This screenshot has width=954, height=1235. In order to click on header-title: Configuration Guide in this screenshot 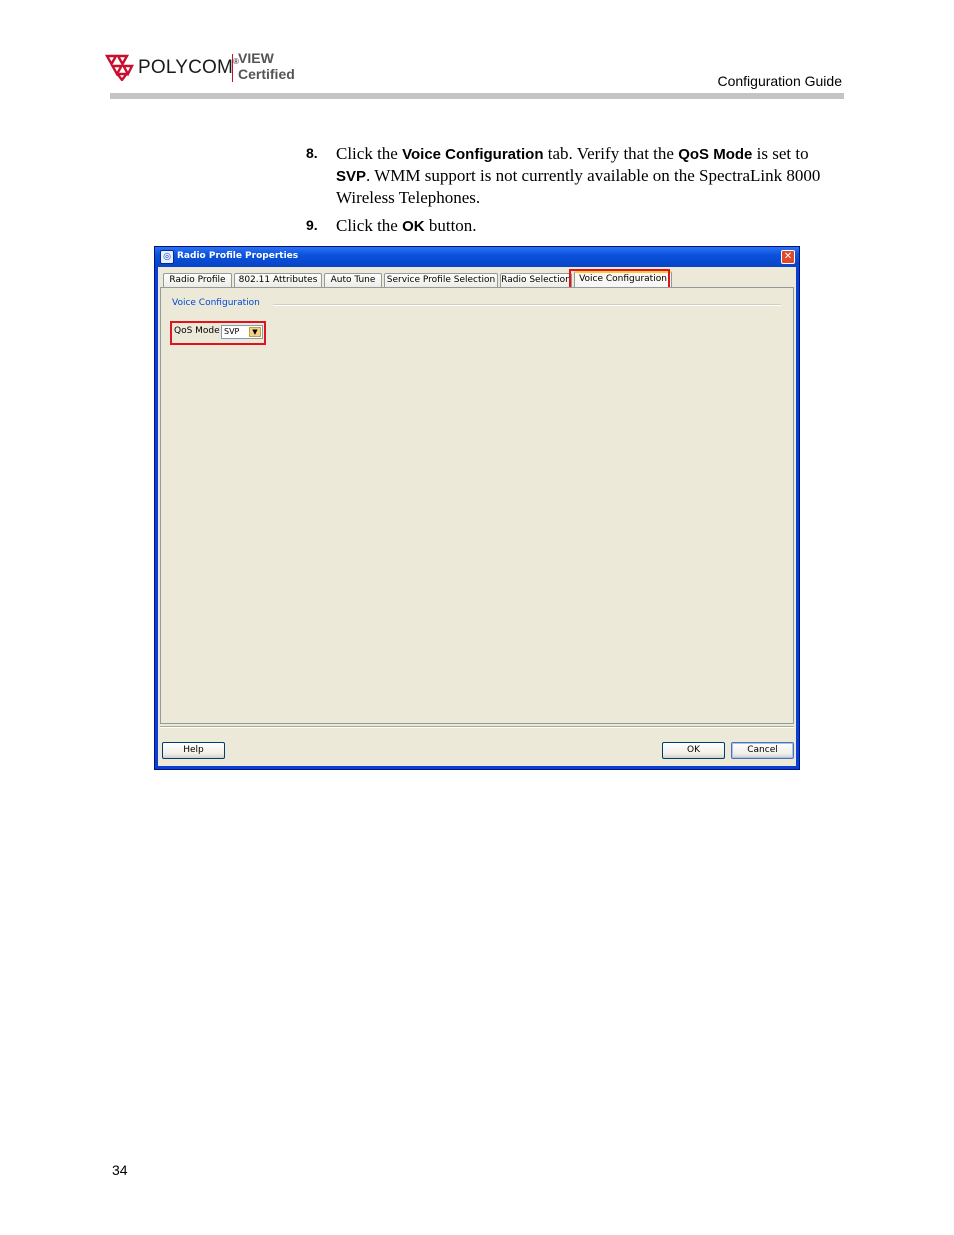, I will do `click(779, 81)`.